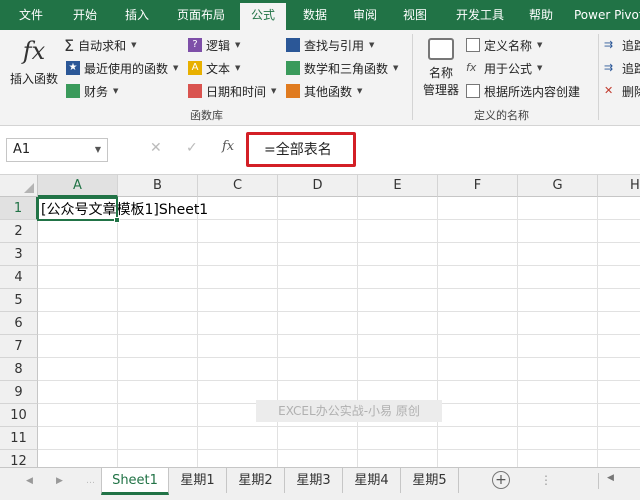  Describe the element at coordinates (293, 45) in the screenshot. I see `lookup-icon` at that location.